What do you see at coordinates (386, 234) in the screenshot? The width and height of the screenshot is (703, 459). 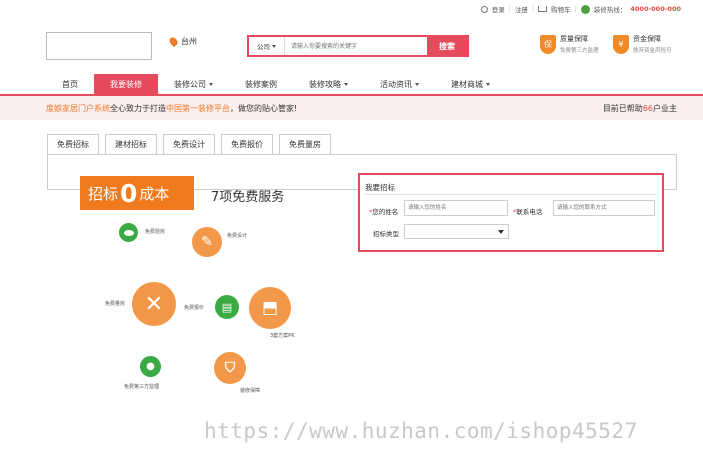 I see `type-label: 招标类型` at bounding box center [386, 234].